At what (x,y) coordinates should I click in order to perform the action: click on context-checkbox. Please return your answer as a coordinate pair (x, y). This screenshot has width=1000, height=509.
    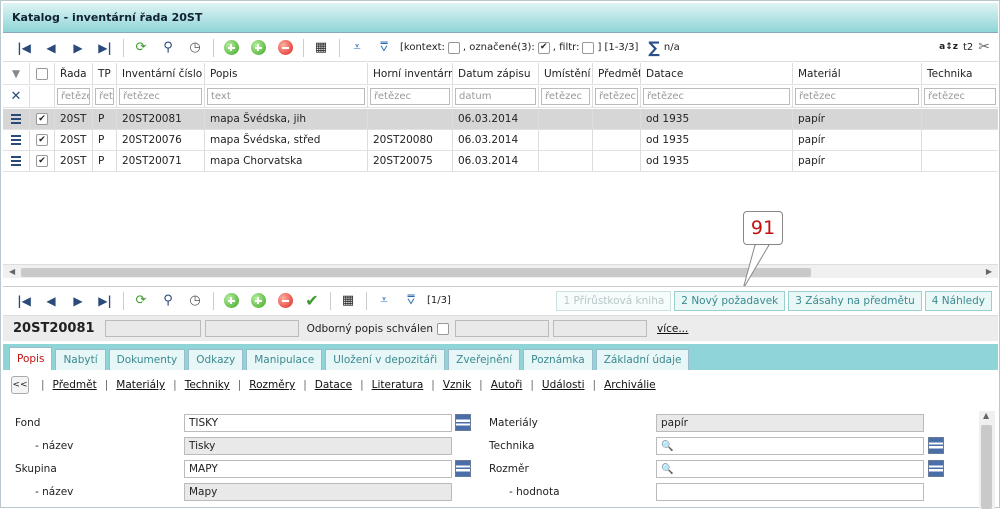
    Looking at the image, I should click on (453, 47).